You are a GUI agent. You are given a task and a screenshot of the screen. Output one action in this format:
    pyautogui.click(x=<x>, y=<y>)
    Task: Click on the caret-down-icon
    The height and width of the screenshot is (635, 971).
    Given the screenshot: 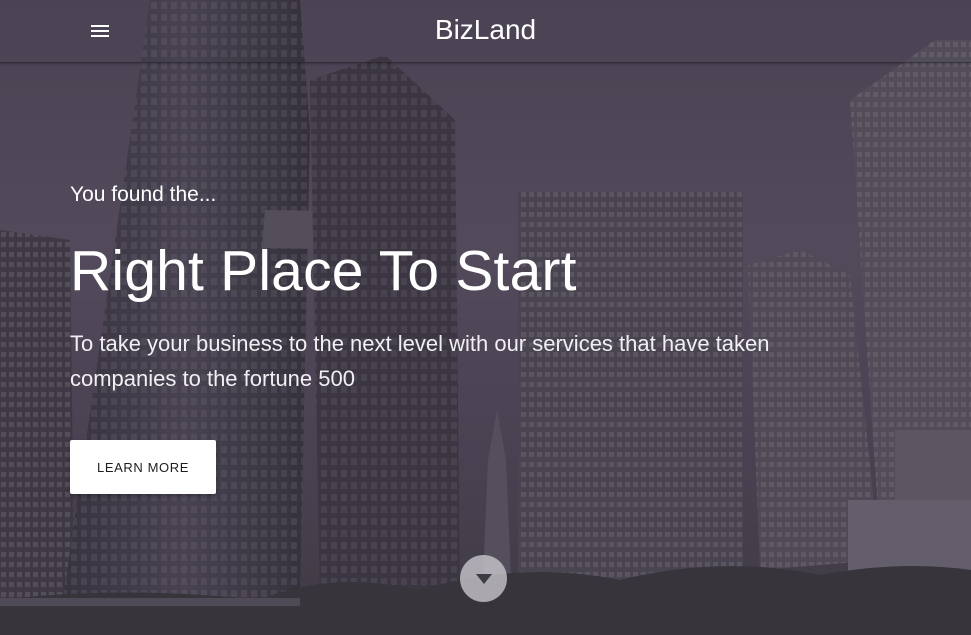 What is the action you would take?
    pyautogui.click(x=483, y=578)
    